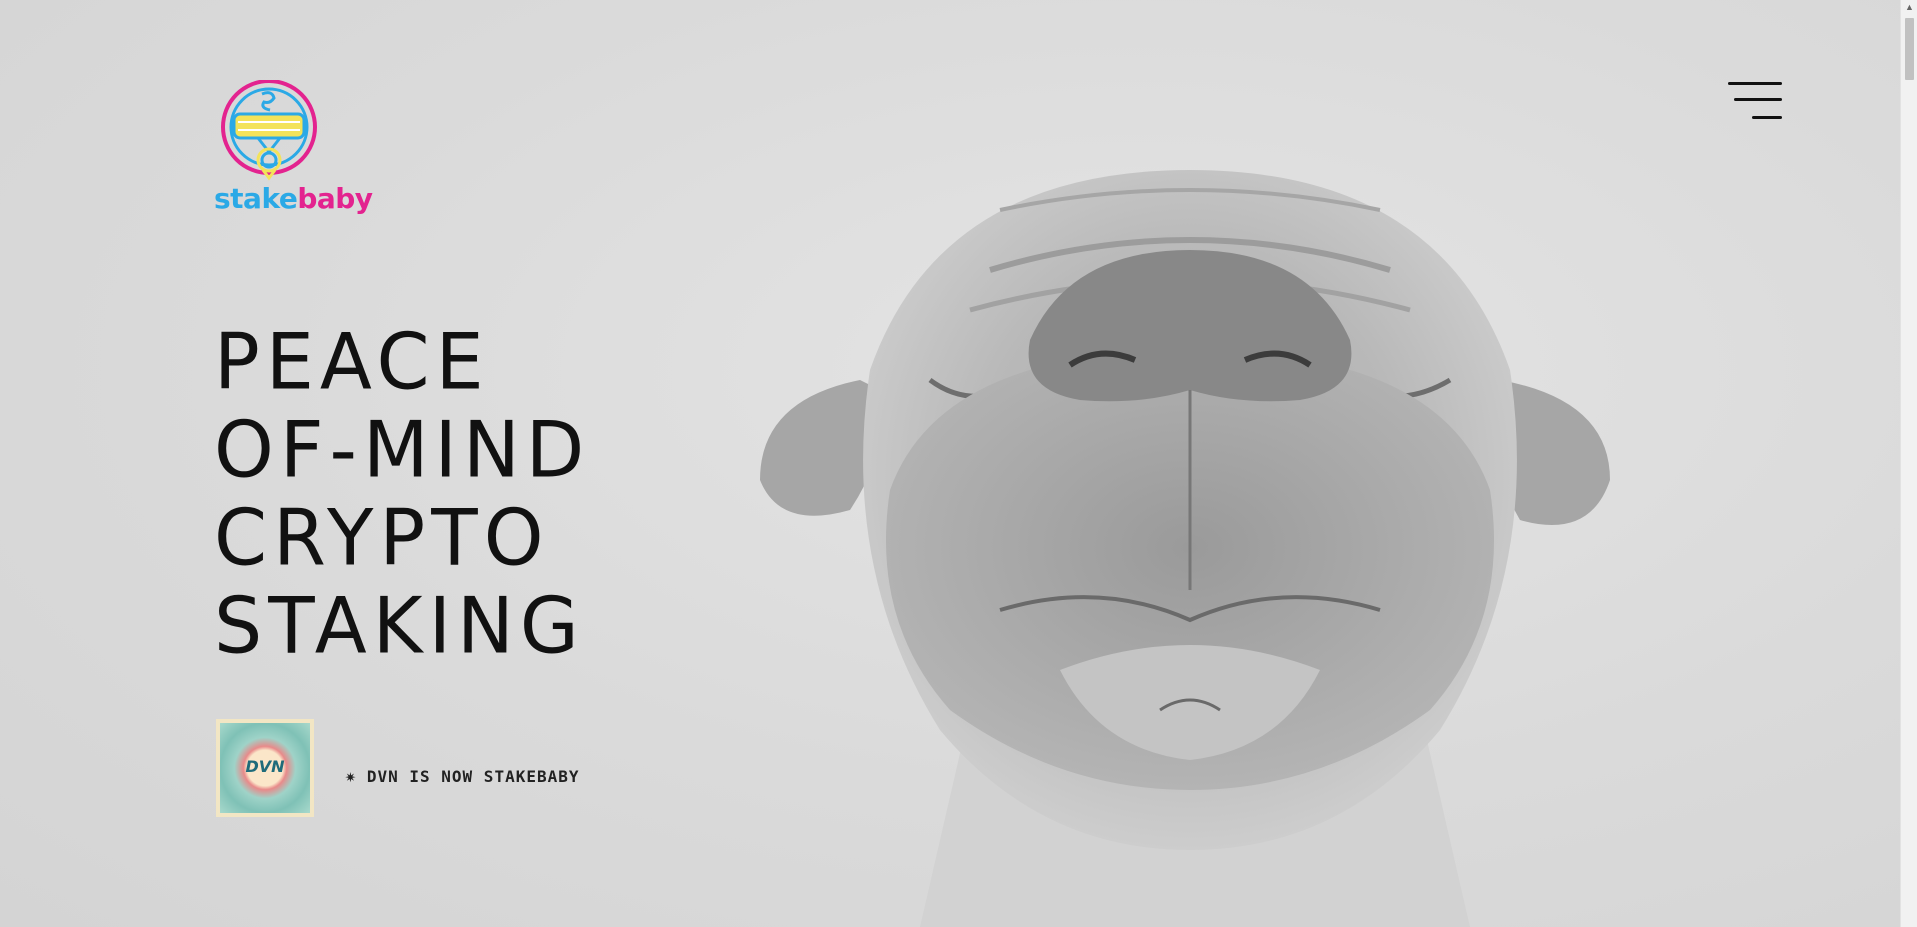  I want to click on page-scrollbar: ▲, so click(1908, 463).